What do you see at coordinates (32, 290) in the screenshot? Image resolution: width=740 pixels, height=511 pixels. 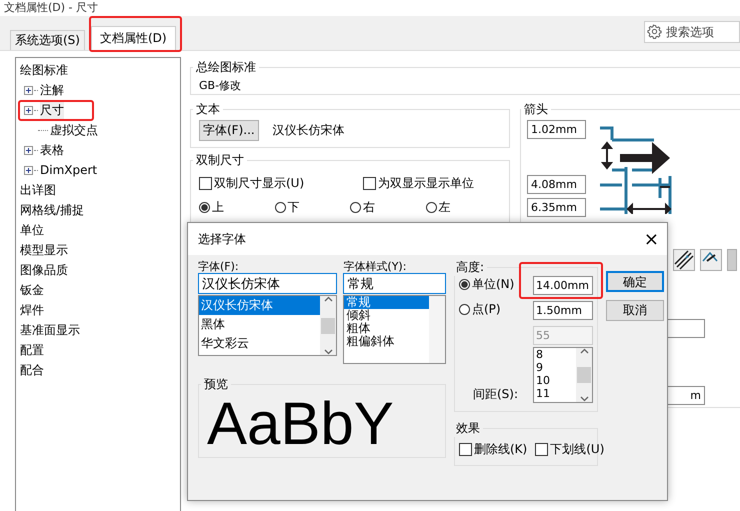 I see `tree-item: 钣金` at bounding box center [32, 290].